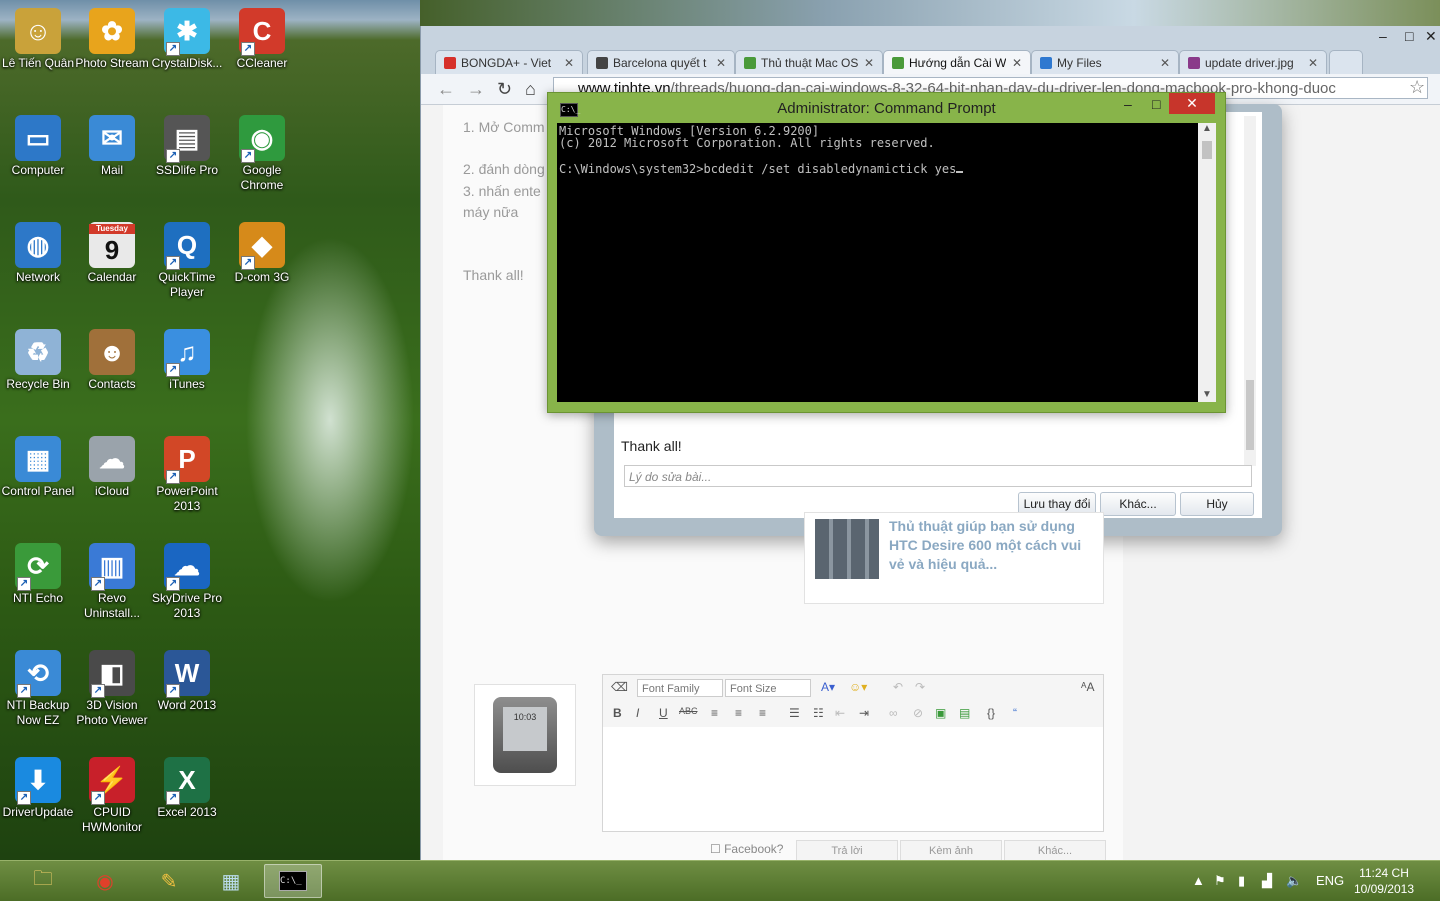 This screenshot has width=1440, height=901. Describe the element at coordinates (112, 689) in the screenshot. I see `desktop-icon-3d-vision: ◧ ↗ 3D Vision Photo Viewer` at that location.